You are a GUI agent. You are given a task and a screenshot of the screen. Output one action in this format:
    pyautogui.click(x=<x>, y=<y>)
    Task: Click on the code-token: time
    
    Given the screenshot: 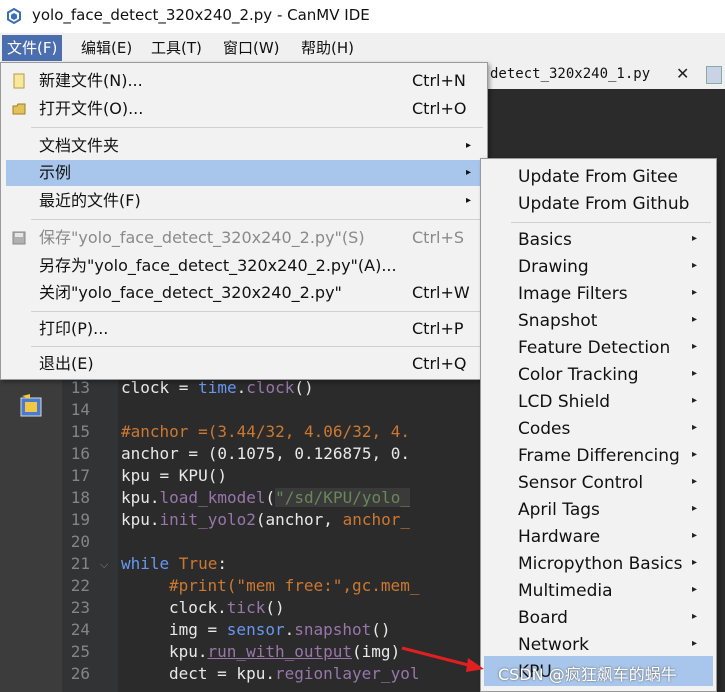 What is the action you would take?
    pyautogui.click(x=217, y=387)
    